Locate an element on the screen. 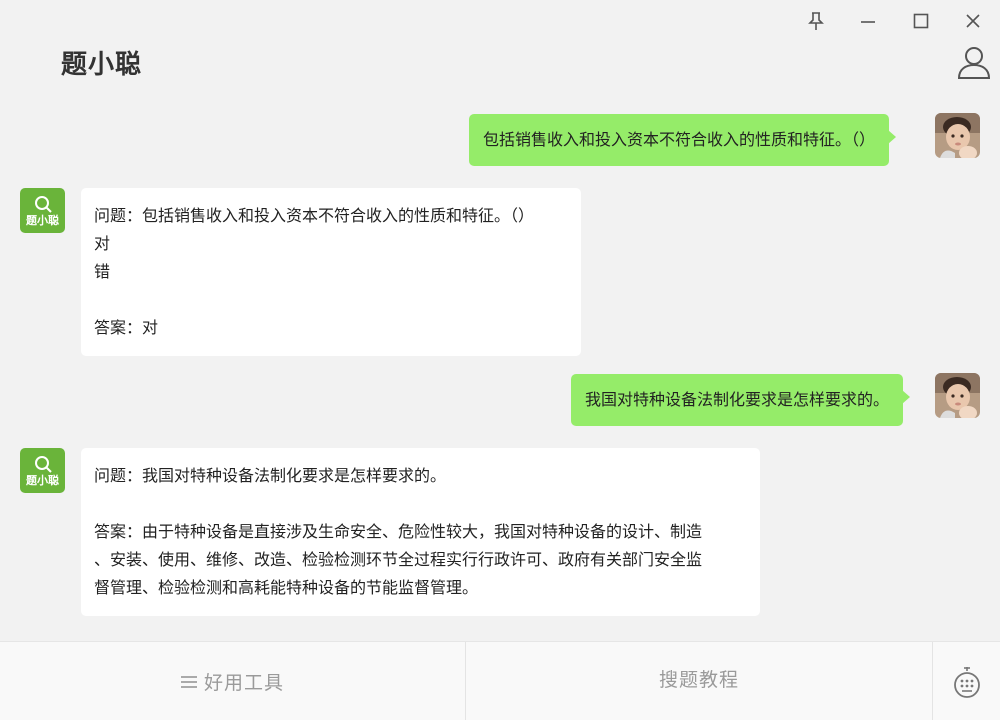 This screenshot has height=720, width=1000. tools-label: 好用工具 is located at coordinates (243, 683).